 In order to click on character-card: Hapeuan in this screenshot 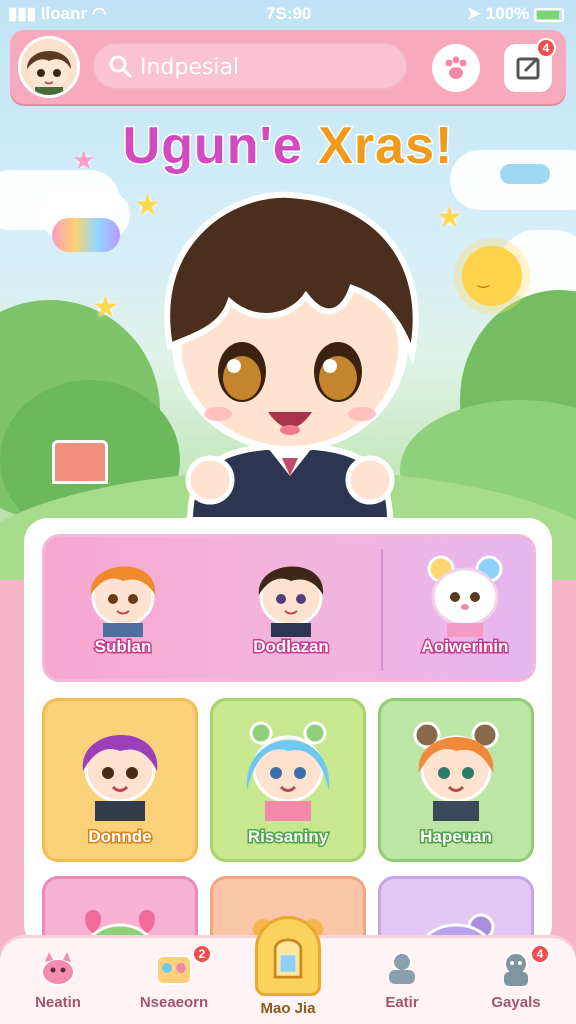, I will do `click(456, 780)`.